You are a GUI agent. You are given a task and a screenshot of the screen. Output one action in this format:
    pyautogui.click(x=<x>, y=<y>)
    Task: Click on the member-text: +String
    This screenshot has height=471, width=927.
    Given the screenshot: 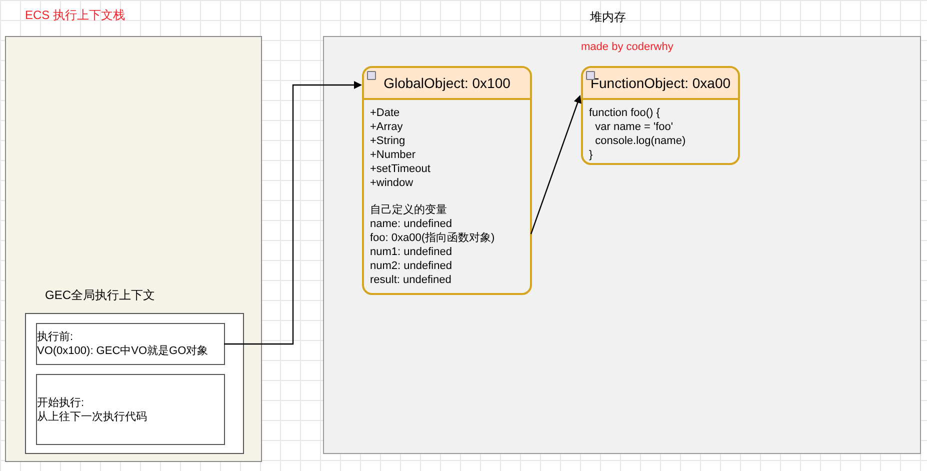 What is the action you would take?
    pyautogui.click(x=388, y=141)
    